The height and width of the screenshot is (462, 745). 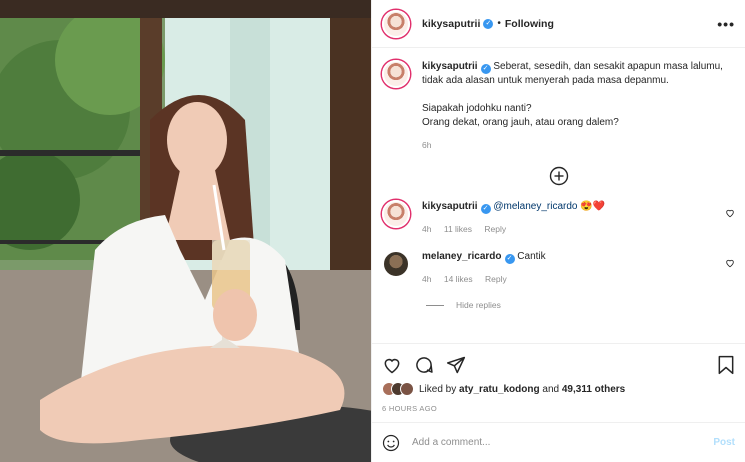 I want to click on comment-meta: 4h 14 likes Reply, so click(x=573, y=279).